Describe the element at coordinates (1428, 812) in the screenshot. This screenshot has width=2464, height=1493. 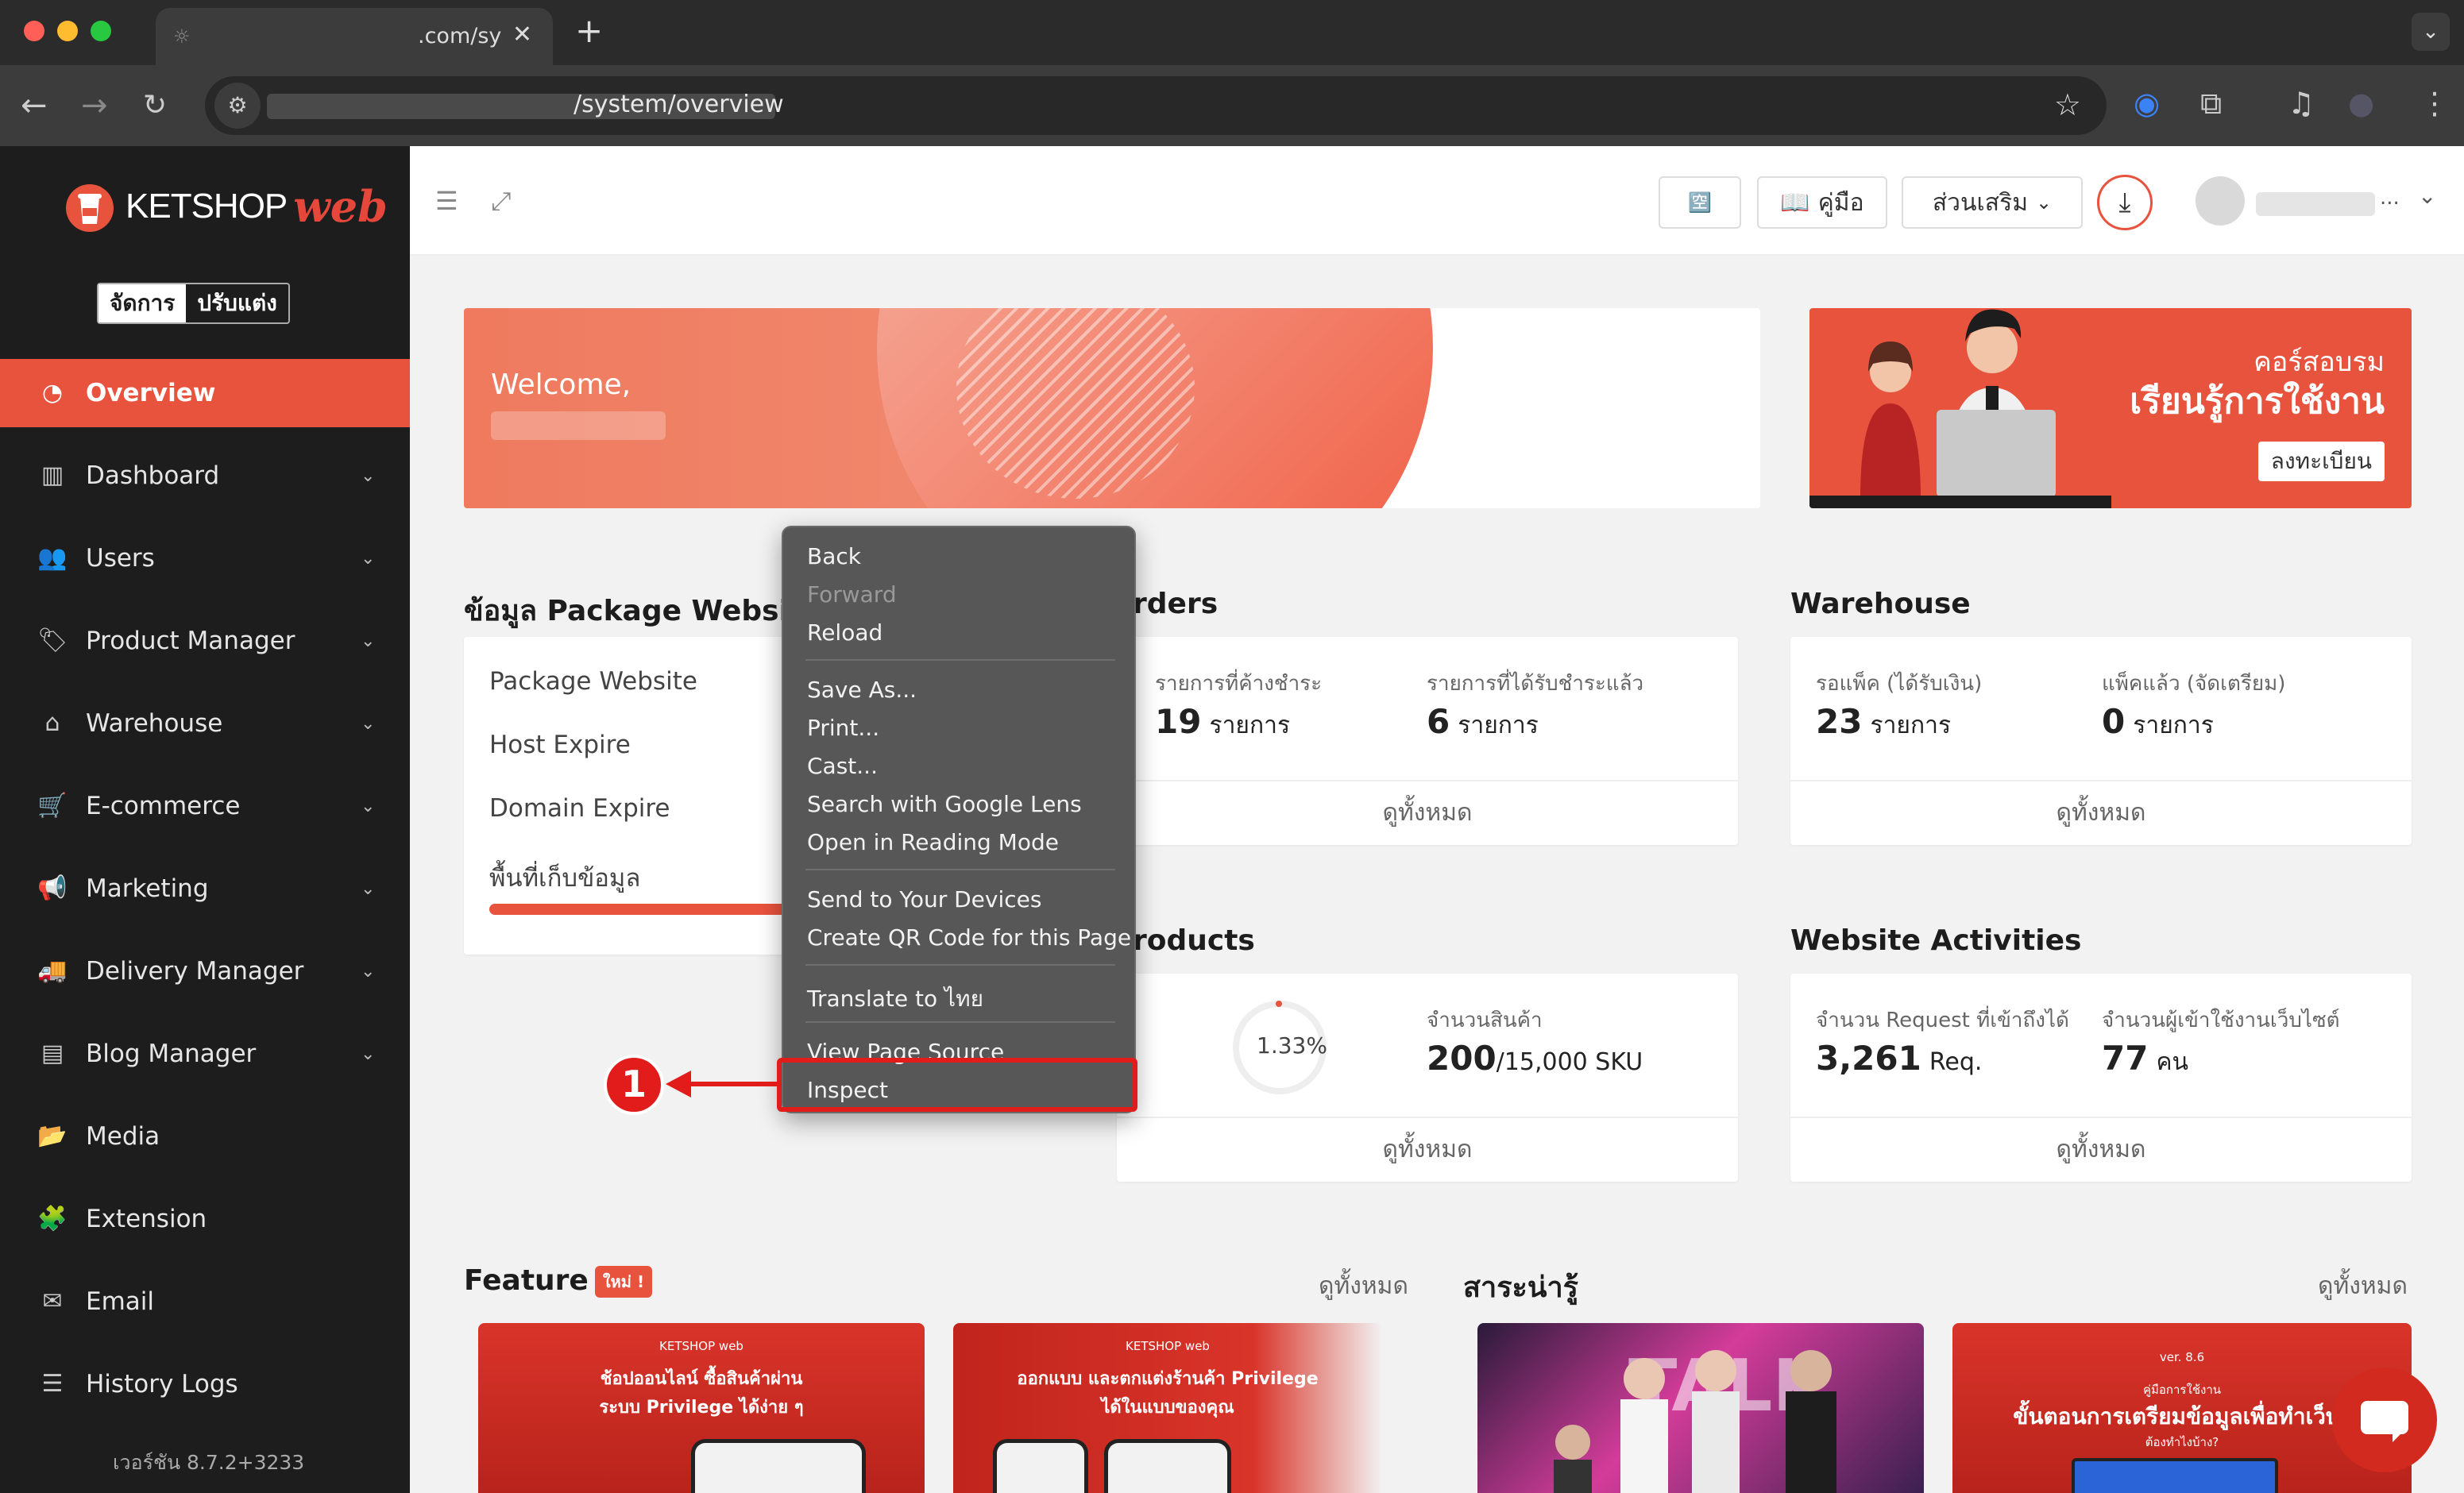
I see `orders-view-all-link: ดูทั้งหมด` at that location.